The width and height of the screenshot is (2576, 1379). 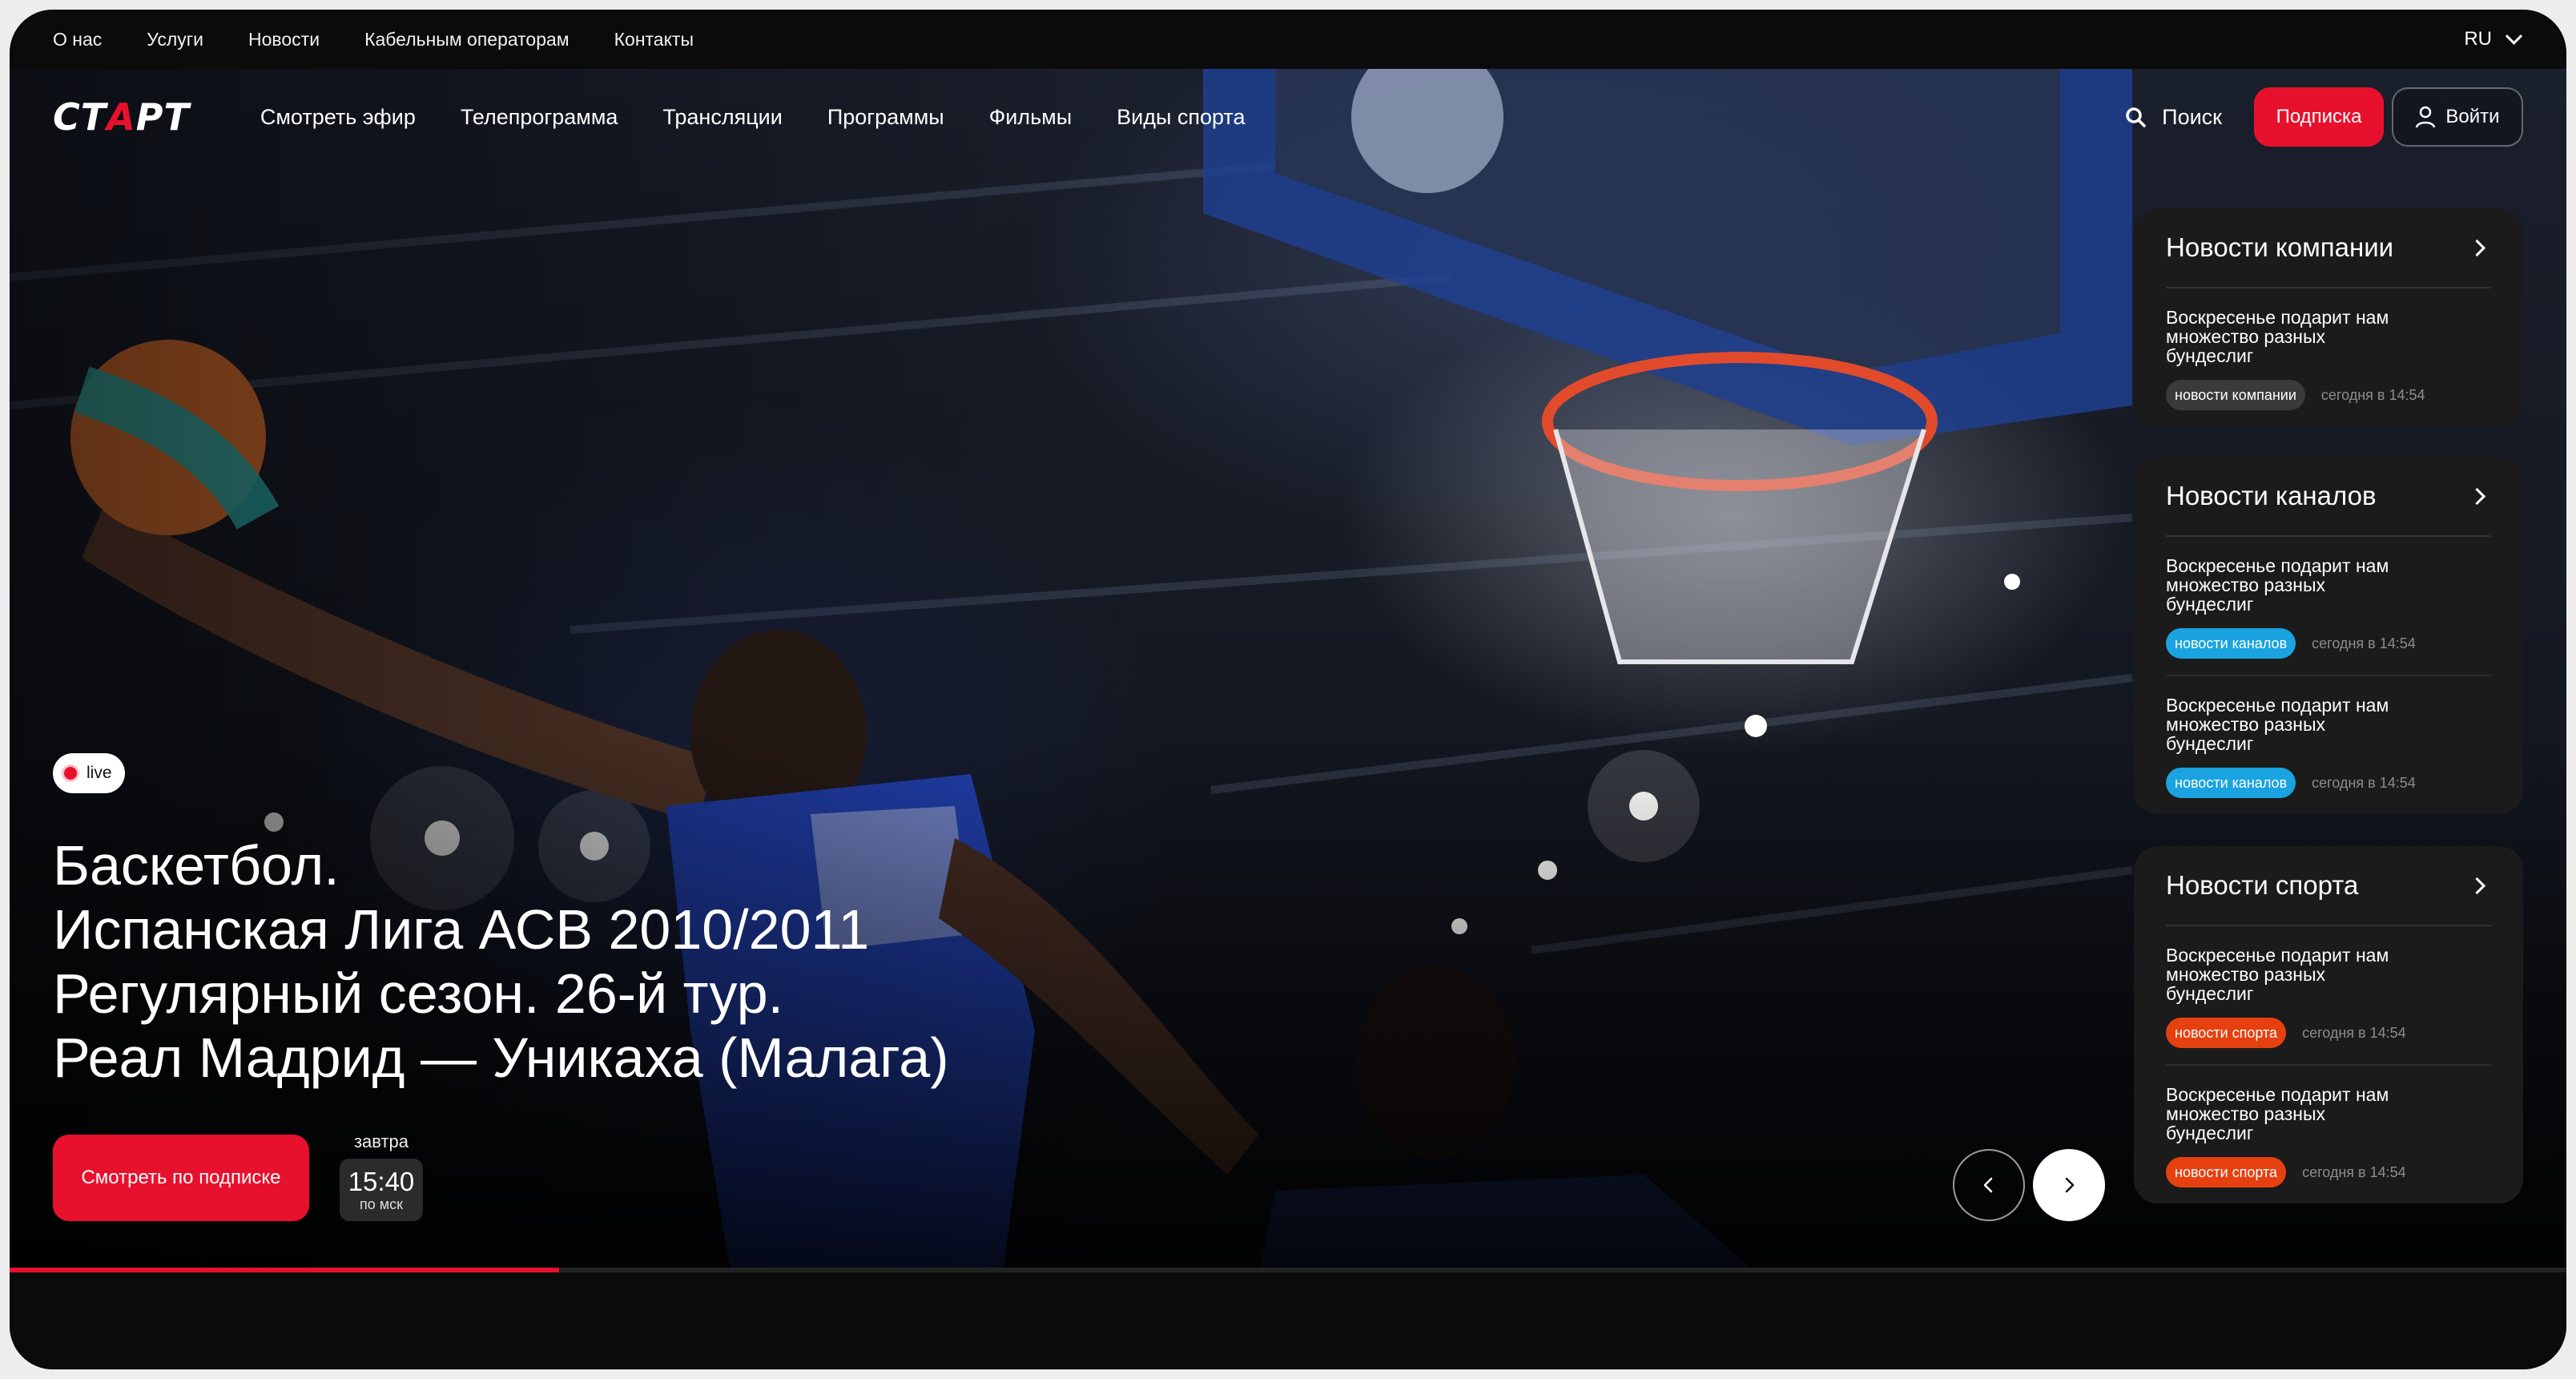 What do you see at coordinates (467, 39) in the screenshot?
I see `link-cable-operators: Кабельным операторам` at bounding box center [467, 39].